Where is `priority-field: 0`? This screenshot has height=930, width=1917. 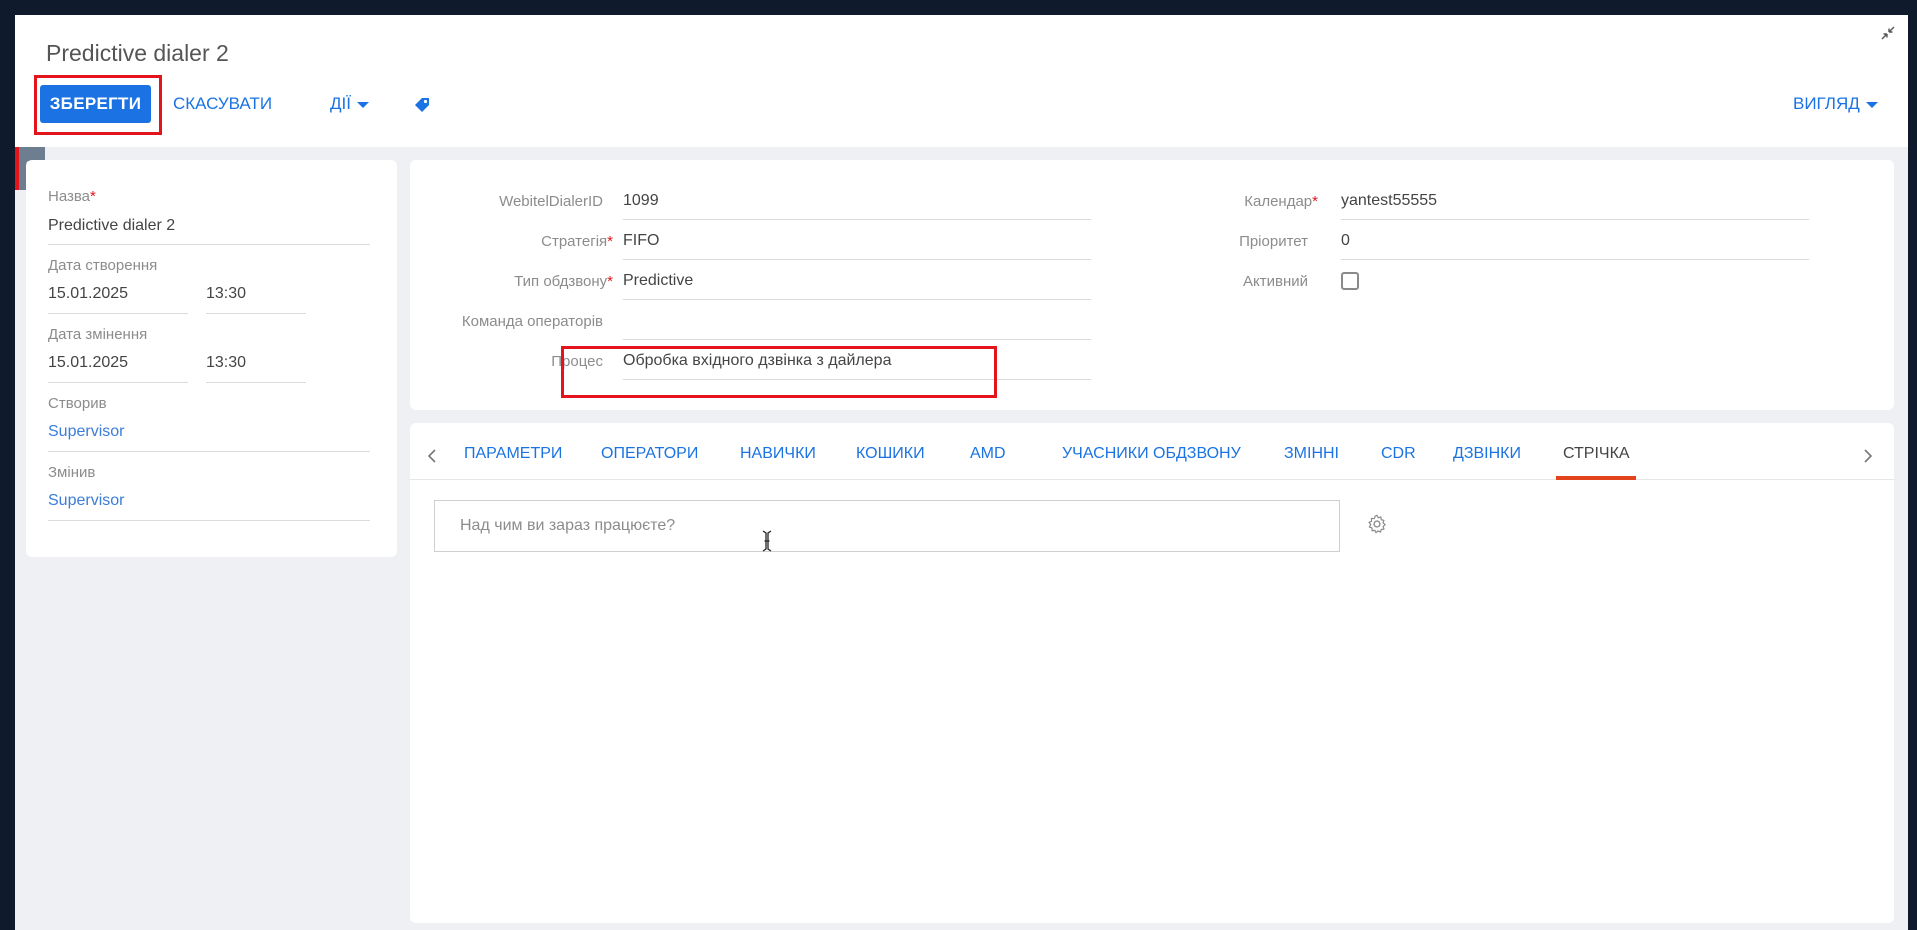
priority-field: 0 is located at coordinates (1345, 241).